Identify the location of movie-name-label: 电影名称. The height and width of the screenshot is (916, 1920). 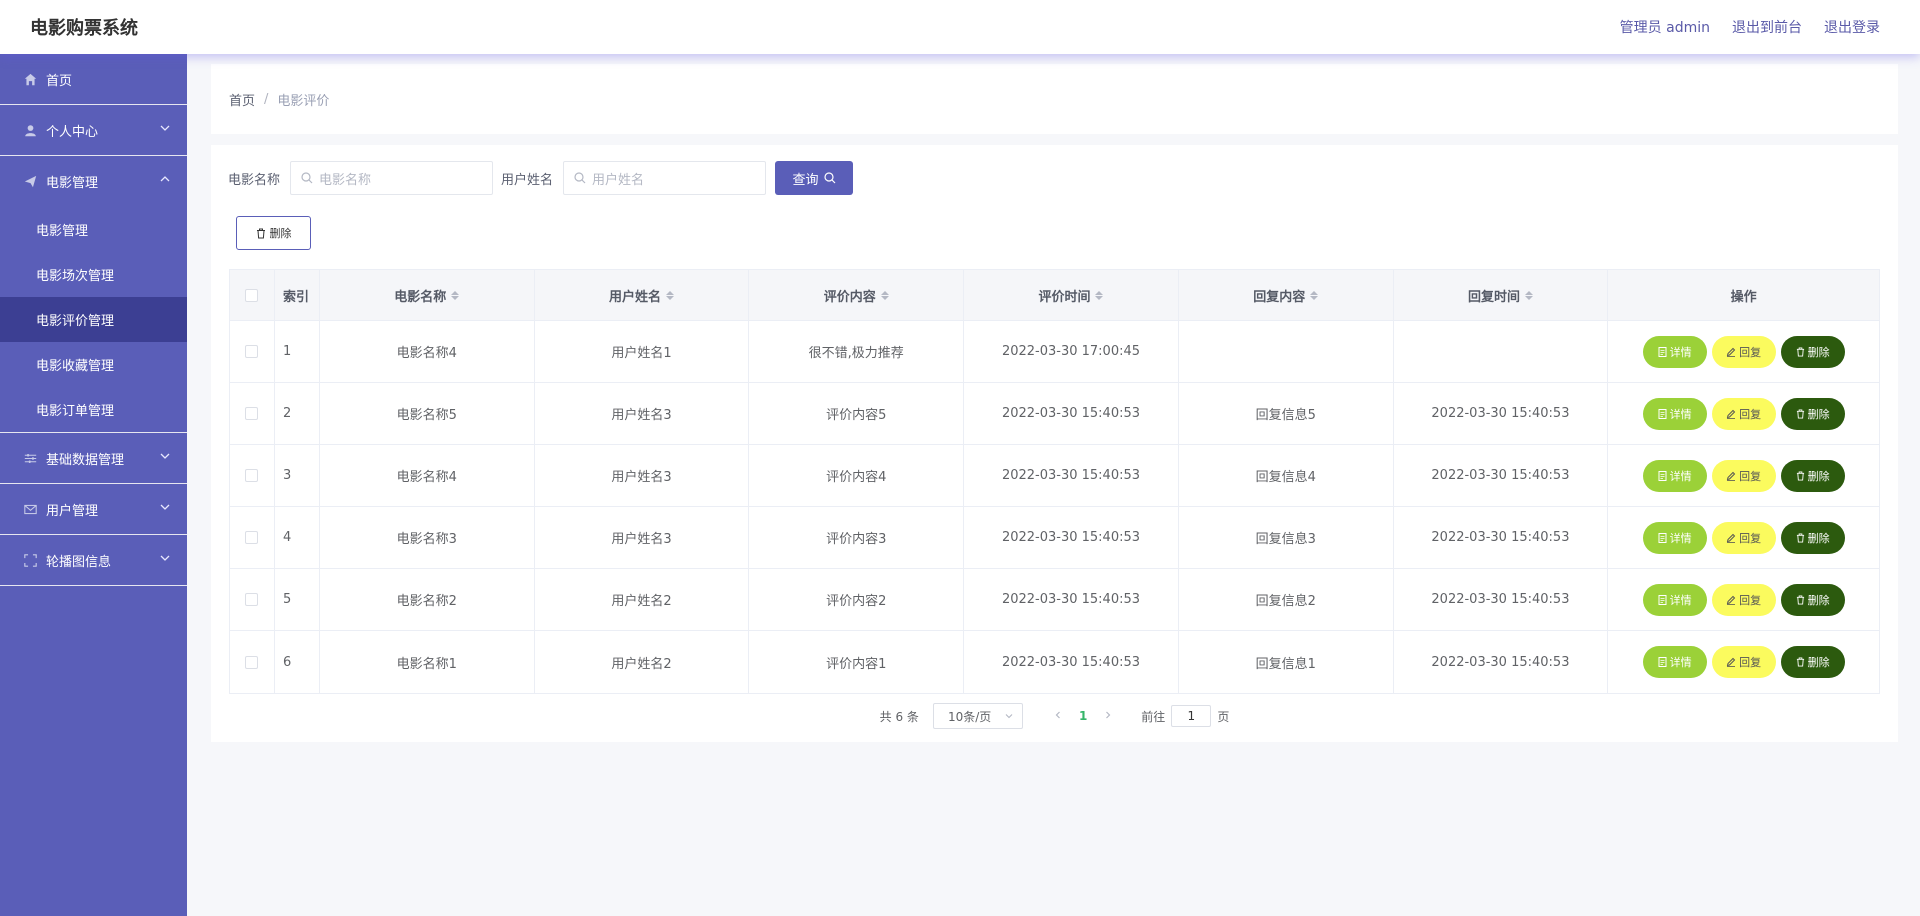
(254, 180).